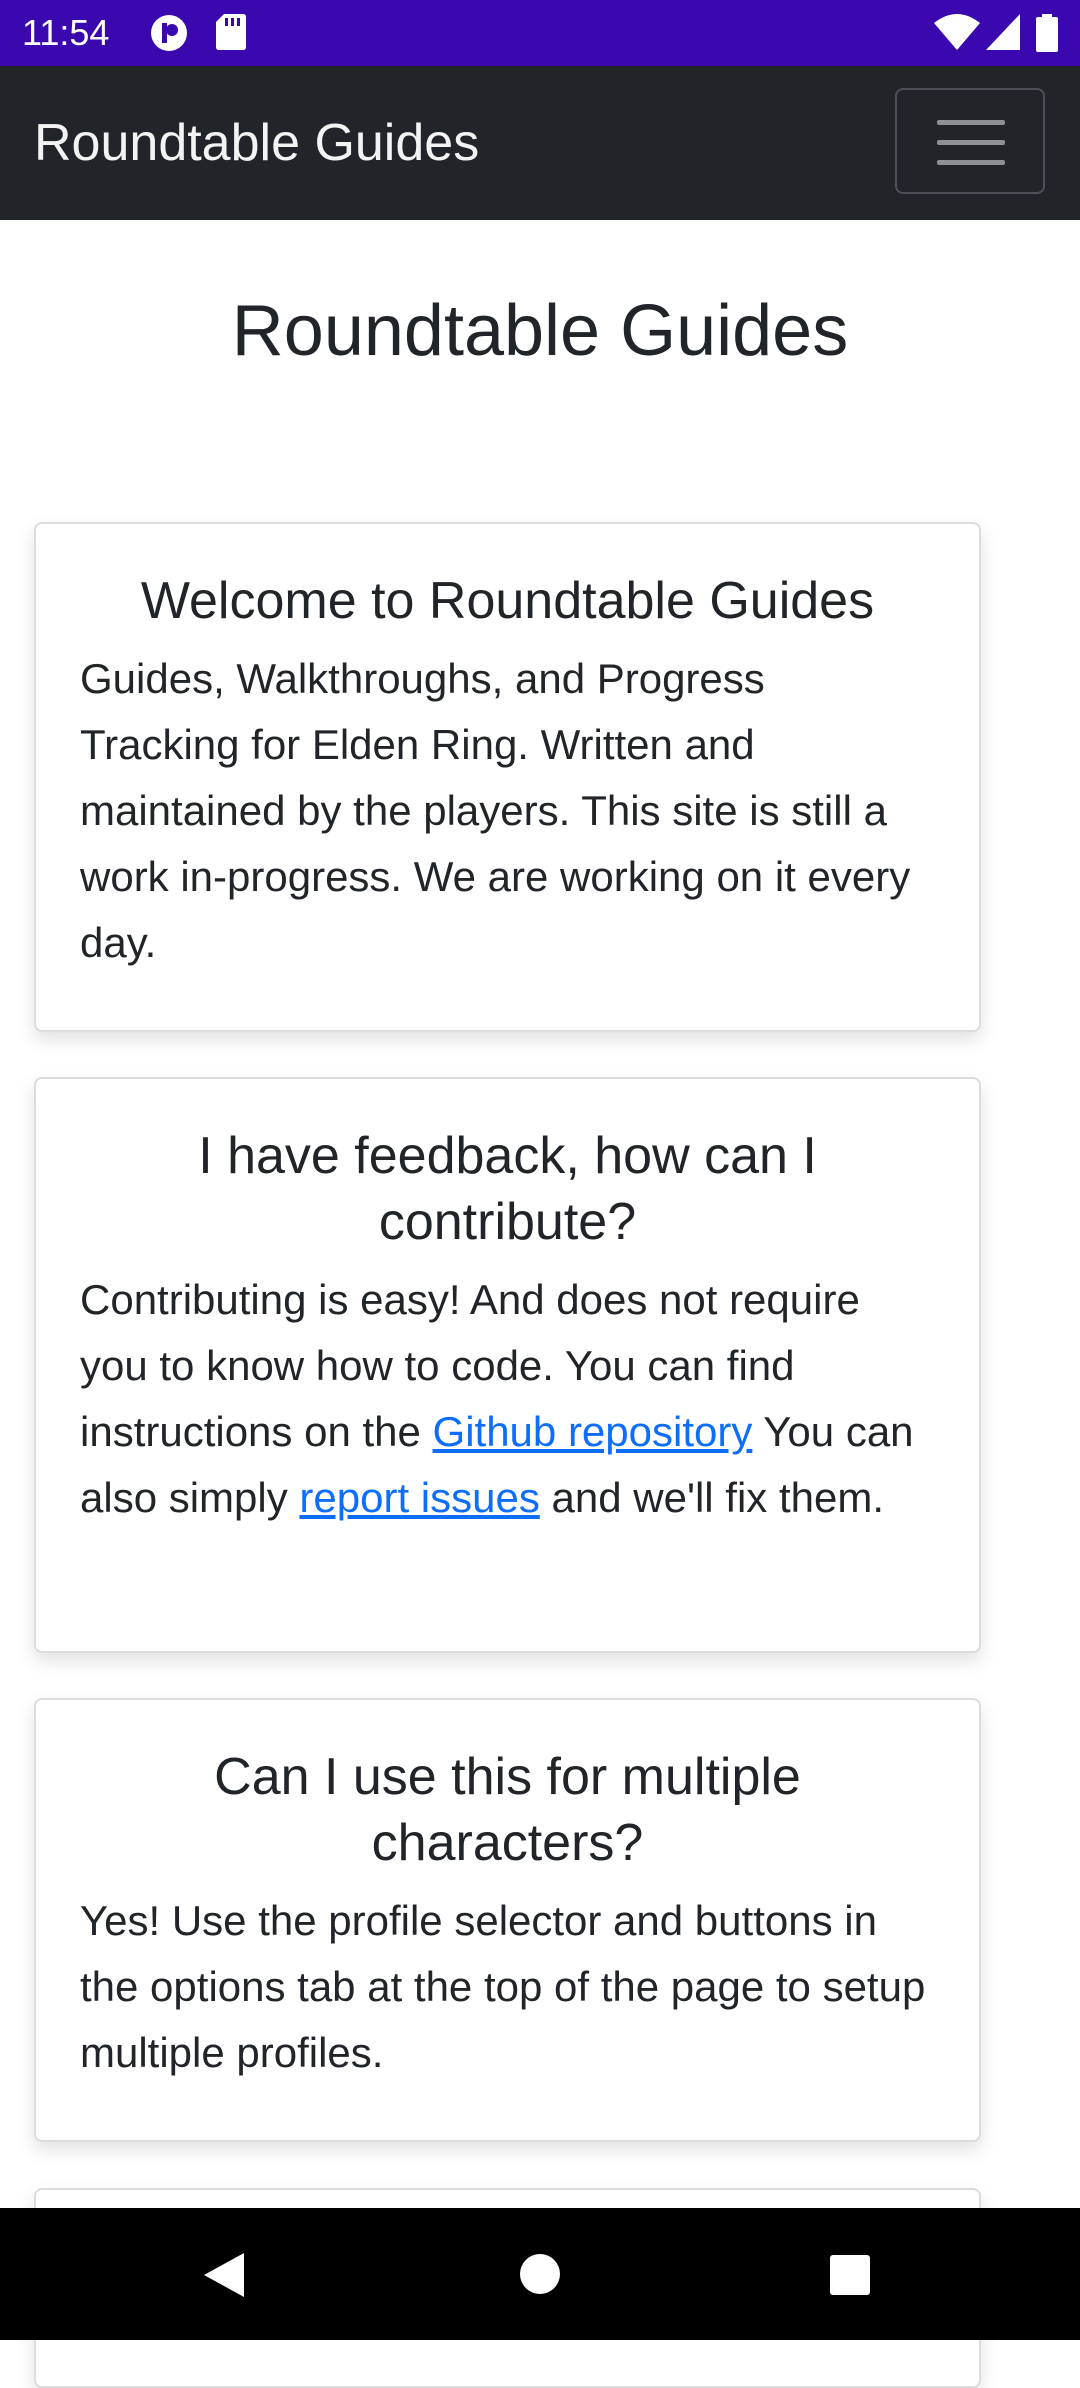 The image size is (1080, 2388). What do you see at coordinates (231, 34) in the screenshot?
I see `sd-card-icon` at bounding box center [231, 34].